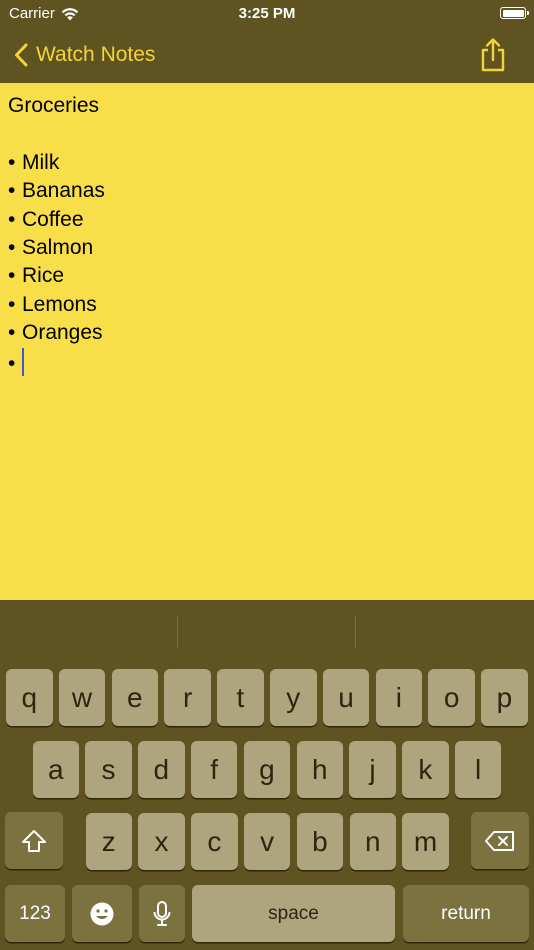 Image resolution: width=534 pixels, height=950 pixels. What do you see at coordinates (32, 13) in the screenshot?
I see `carrier-label: Carrier` at bounding box center [32, 13].